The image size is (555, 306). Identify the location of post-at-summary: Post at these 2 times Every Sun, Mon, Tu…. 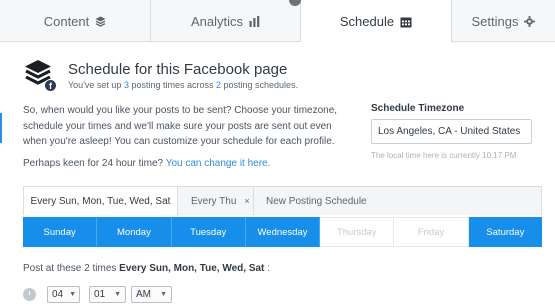
(146, 268).